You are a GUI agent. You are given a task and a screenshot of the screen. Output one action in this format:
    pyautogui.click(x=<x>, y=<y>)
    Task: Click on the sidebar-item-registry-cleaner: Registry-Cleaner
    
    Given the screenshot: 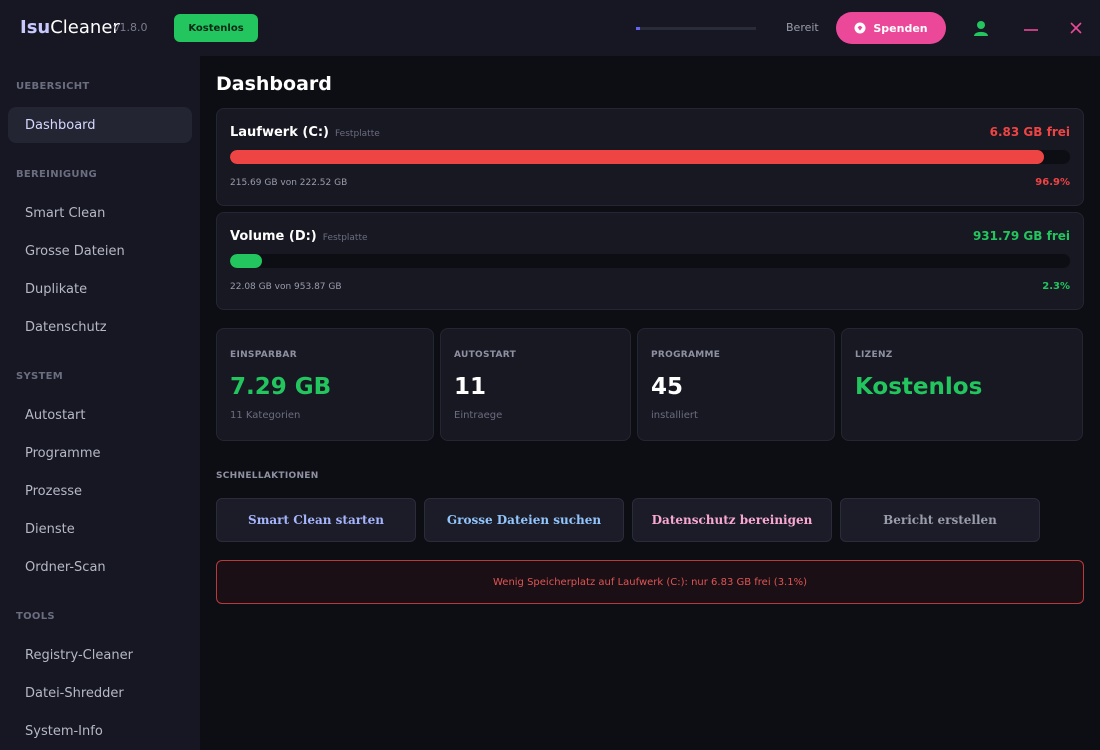 What is the action you would take?
    pyautogui.click(x=100, y=655)
    